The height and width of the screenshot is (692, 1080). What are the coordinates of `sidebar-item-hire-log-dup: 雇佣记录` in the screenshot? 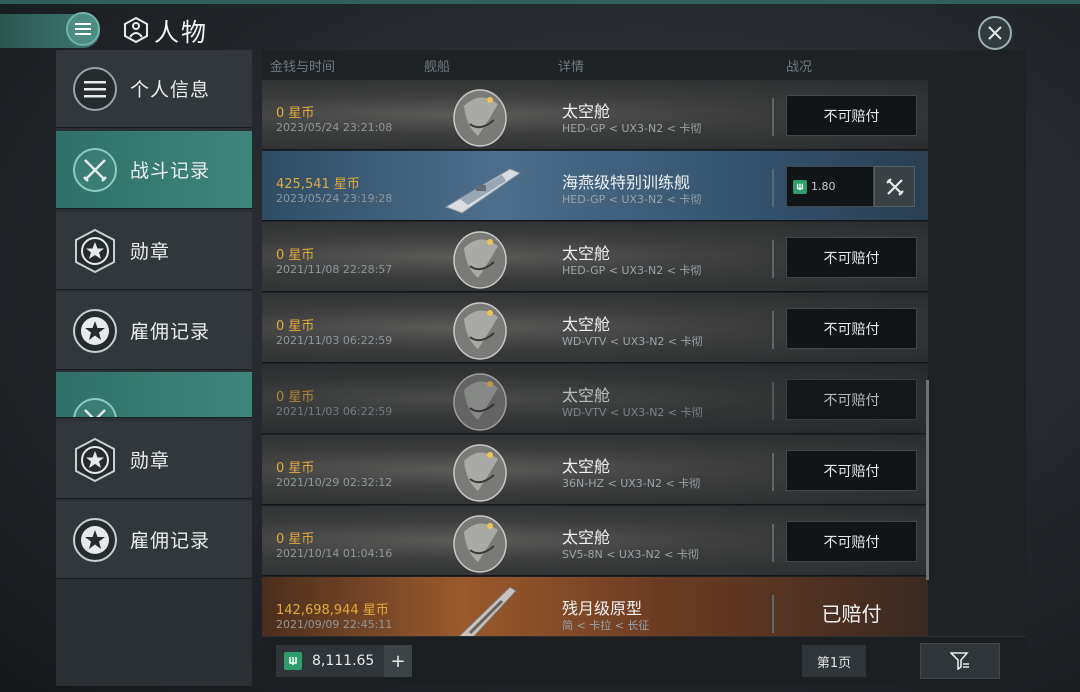 It's located at (154, 540).